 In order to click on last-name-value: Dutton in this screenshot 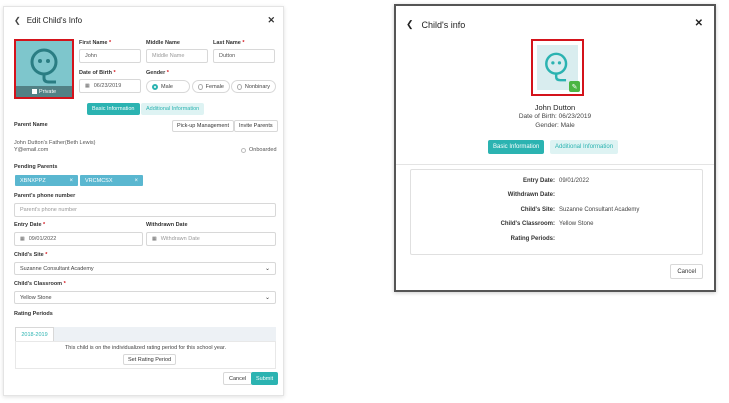, I will do `click(227, 56)`.